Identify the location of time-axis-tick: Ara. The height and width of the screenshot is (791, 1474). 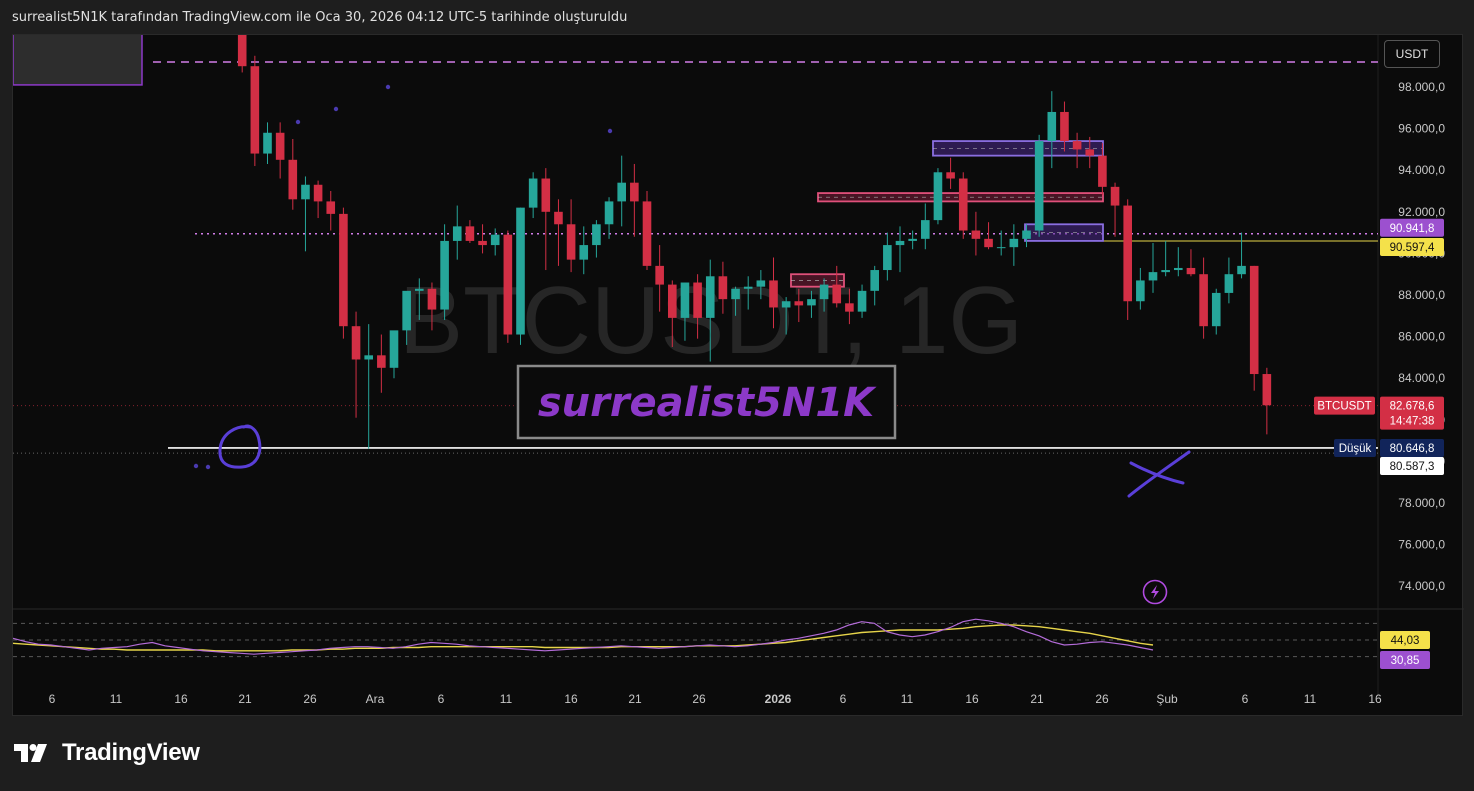
(375, 699).